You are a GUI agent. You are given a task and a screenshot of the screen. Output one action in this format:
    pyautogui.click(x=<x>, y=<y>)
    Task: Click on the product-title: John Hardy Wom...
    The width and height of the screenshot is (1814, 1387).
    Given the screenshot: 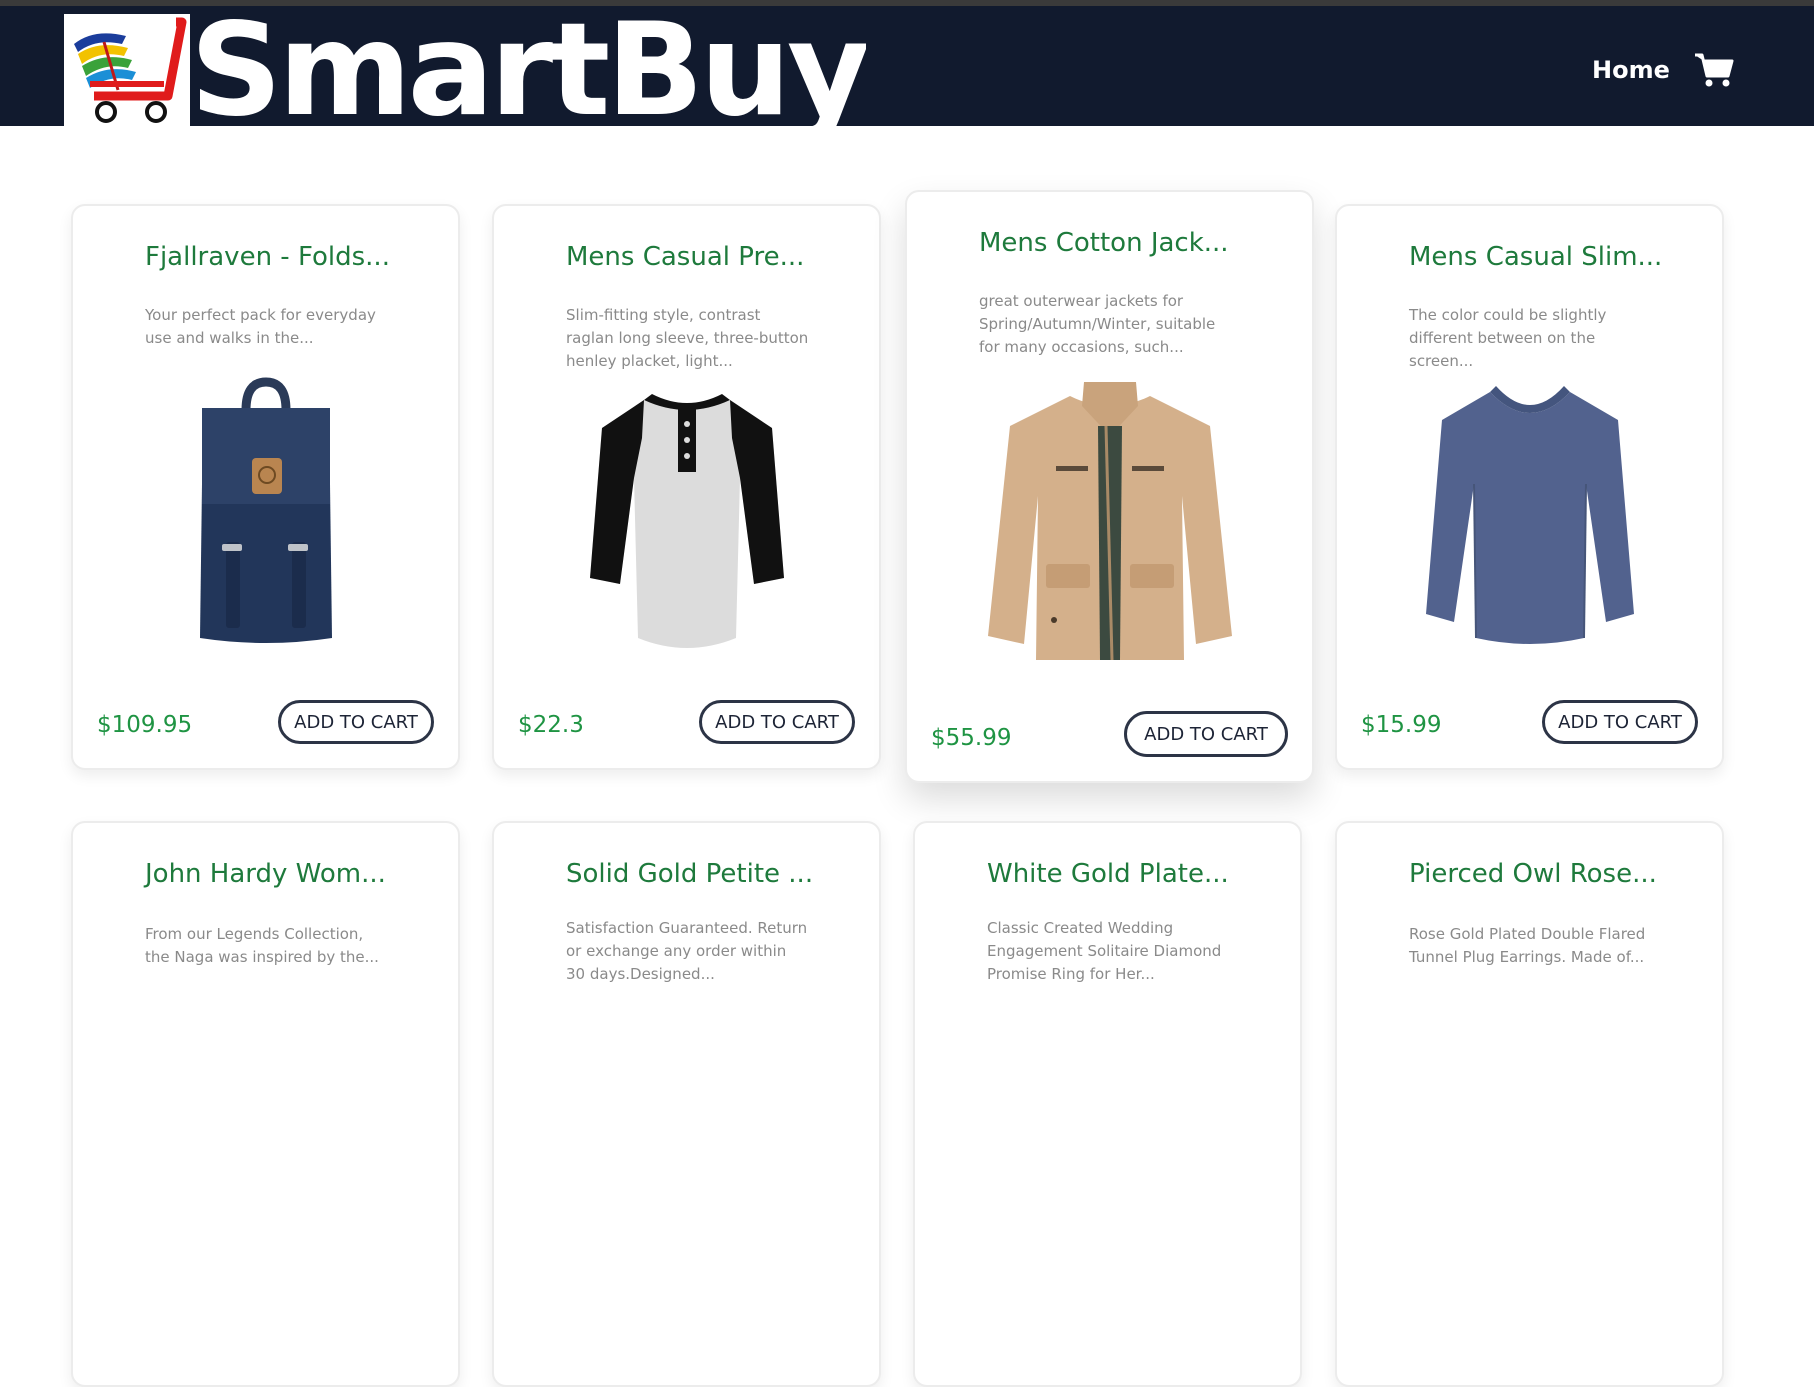 What is the action you would take?
    pyautogui.click(x=295, y=874)
    